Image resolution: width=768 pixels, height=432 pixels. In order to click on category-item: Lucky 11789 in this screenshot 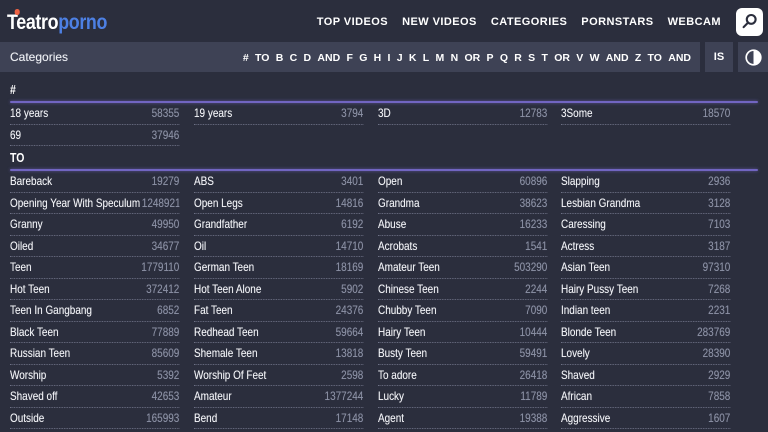, I will do `click(462, 397)`.